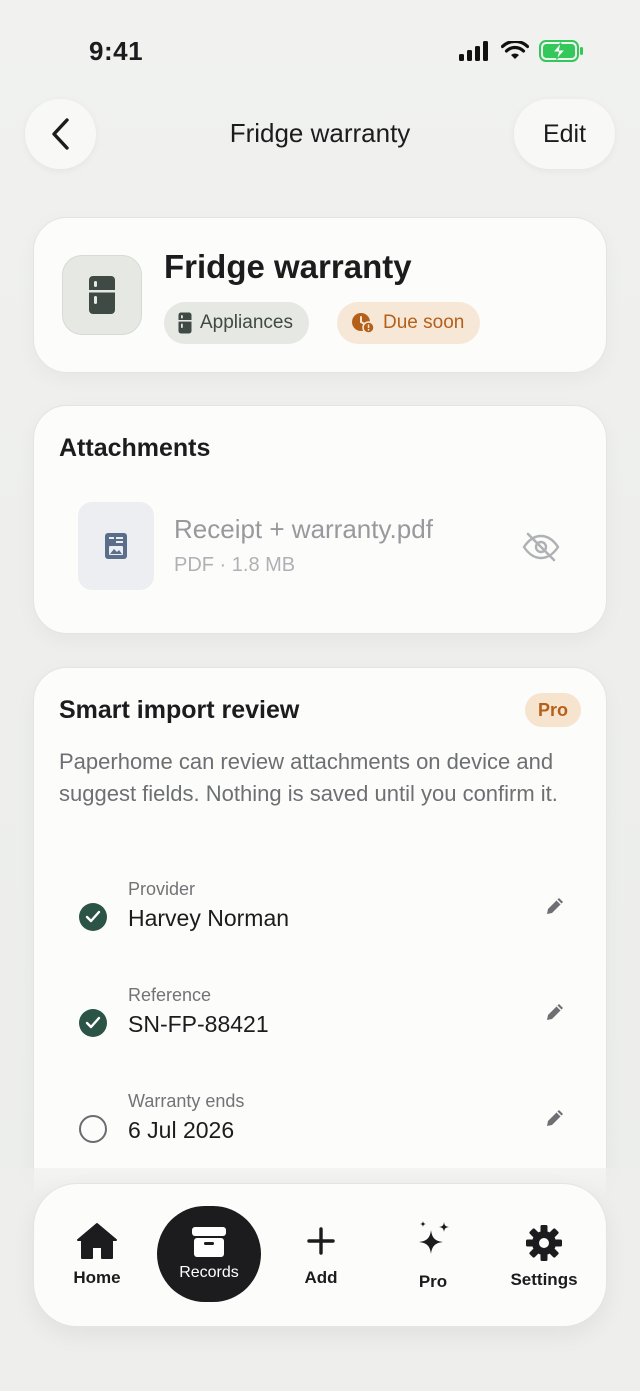  Describe the element at coordinates (116, 546) in the screenshot. I see `document-icon` at that location.